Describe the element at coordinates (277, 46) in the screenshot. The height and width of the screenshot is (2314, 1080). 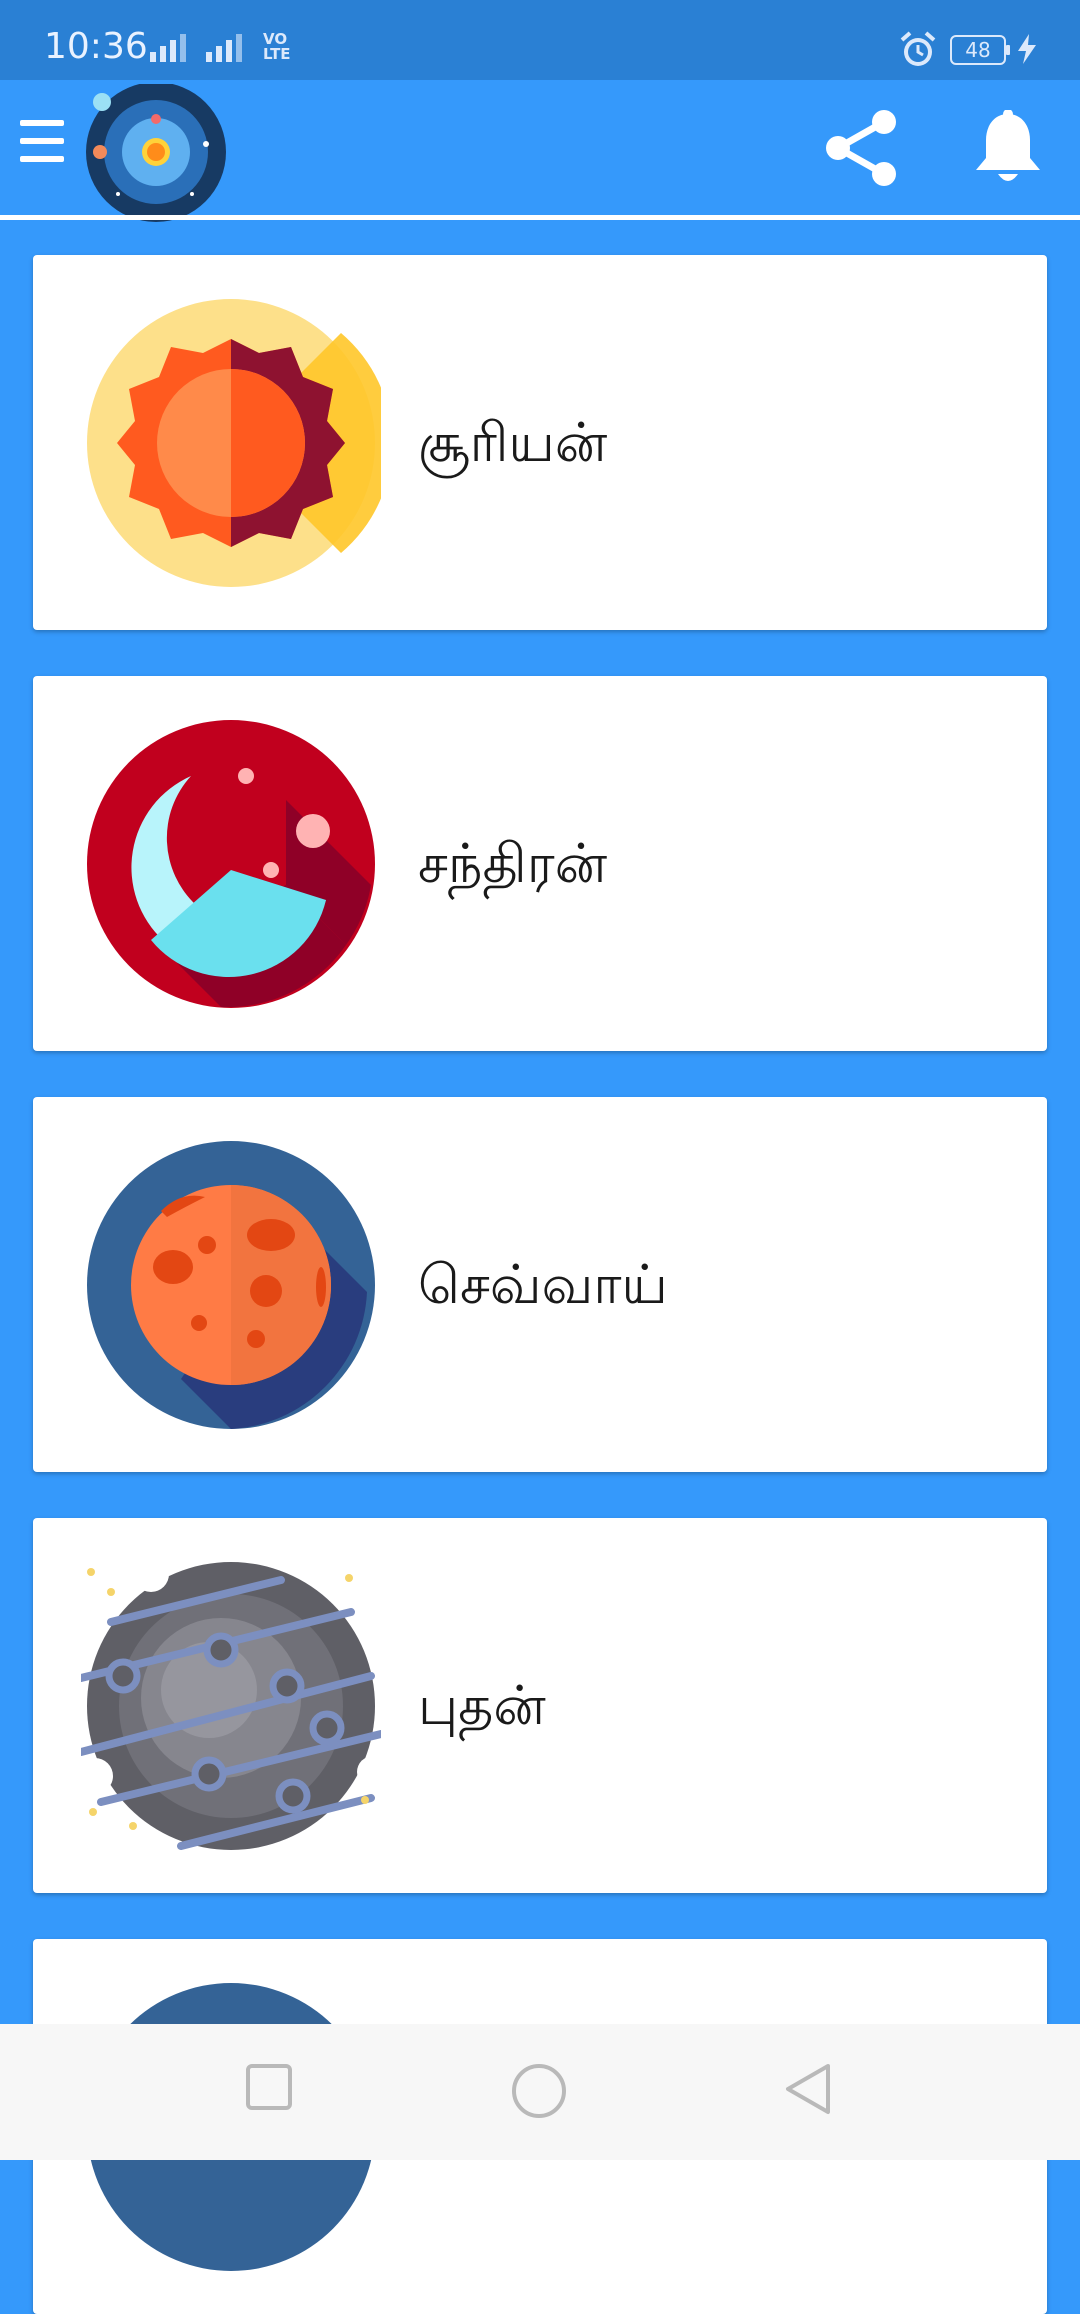
I see `volte-label: VO LTE` at that location.